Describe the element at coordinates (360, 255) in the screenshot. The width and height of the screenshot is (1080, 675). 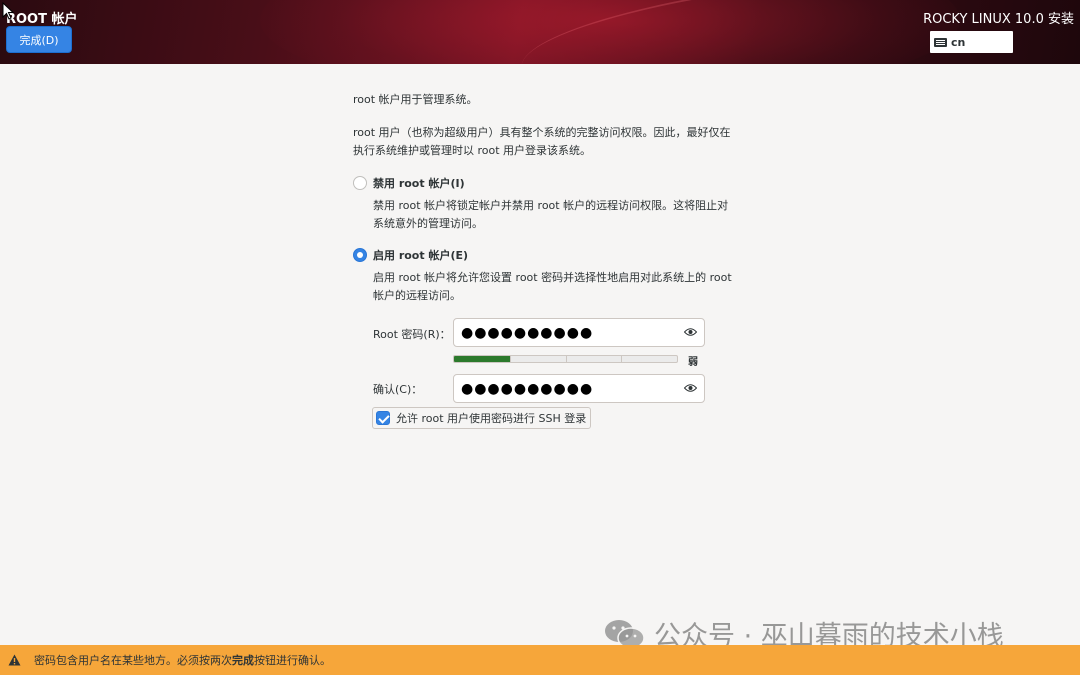
I see `radio-checked-icon` at that location.